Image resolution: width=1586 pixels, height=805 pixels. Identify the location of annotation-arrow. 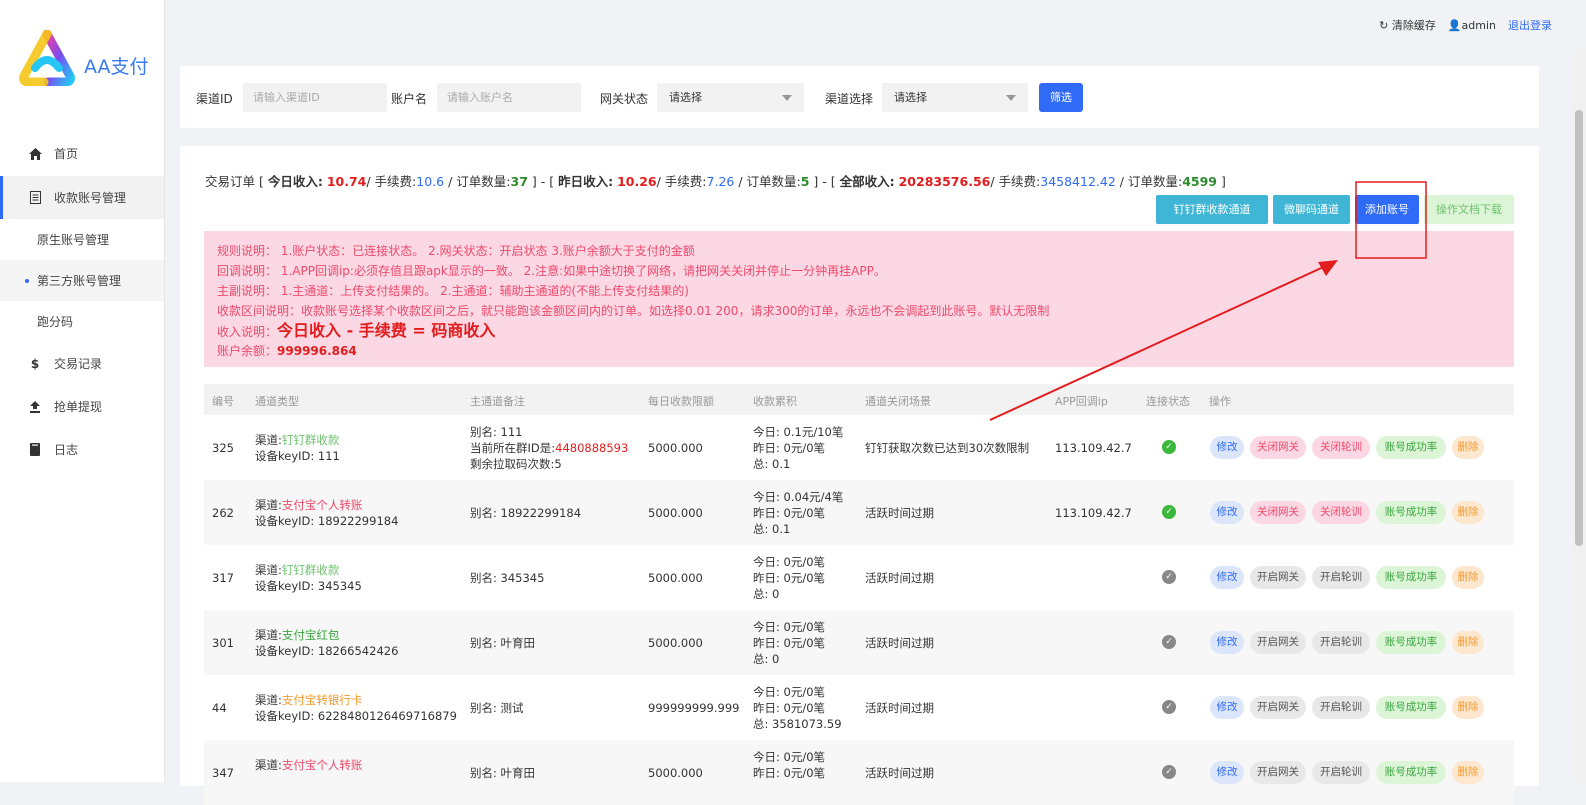
(1160, 342).